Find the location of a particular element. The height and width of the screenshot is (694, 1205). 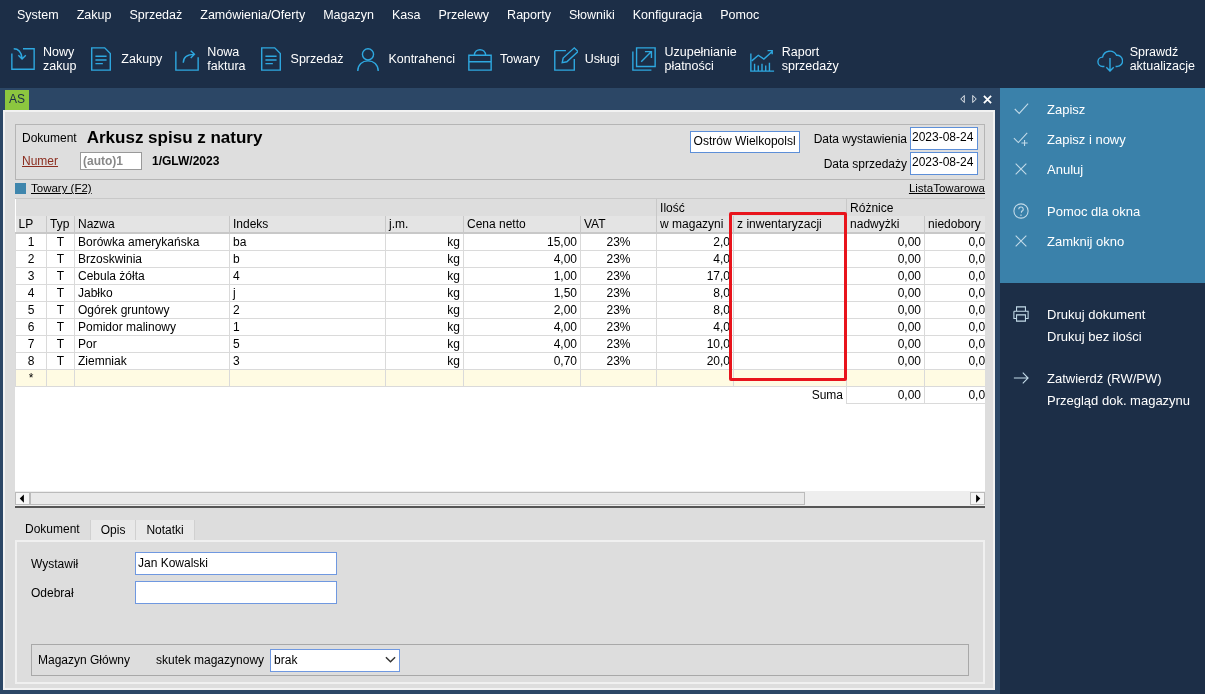

toolbar-button: Usługi is located at coordinates (585, 59).